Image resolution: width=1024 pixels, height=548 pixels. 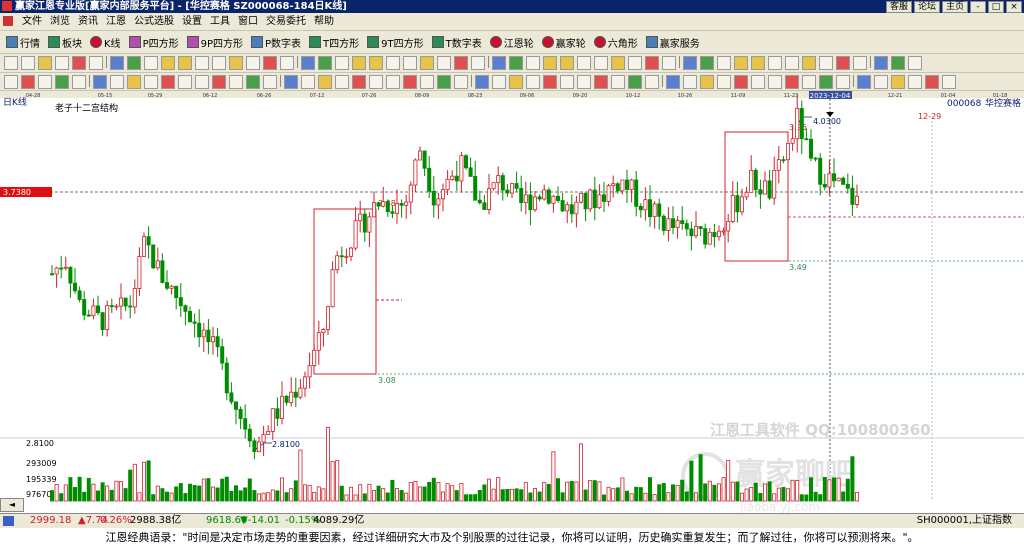 I want to click on p-square-tool: P四方形, so click(x=154, y=42).